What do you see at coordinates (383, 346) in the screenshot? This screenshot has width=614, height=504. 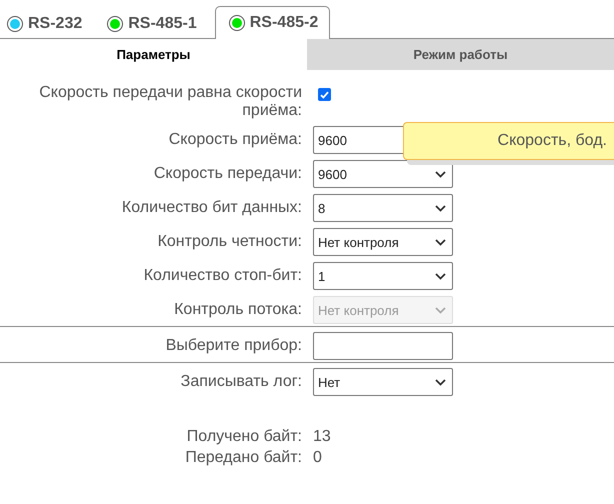 I see `input-field` at bounding box center [383, 346].